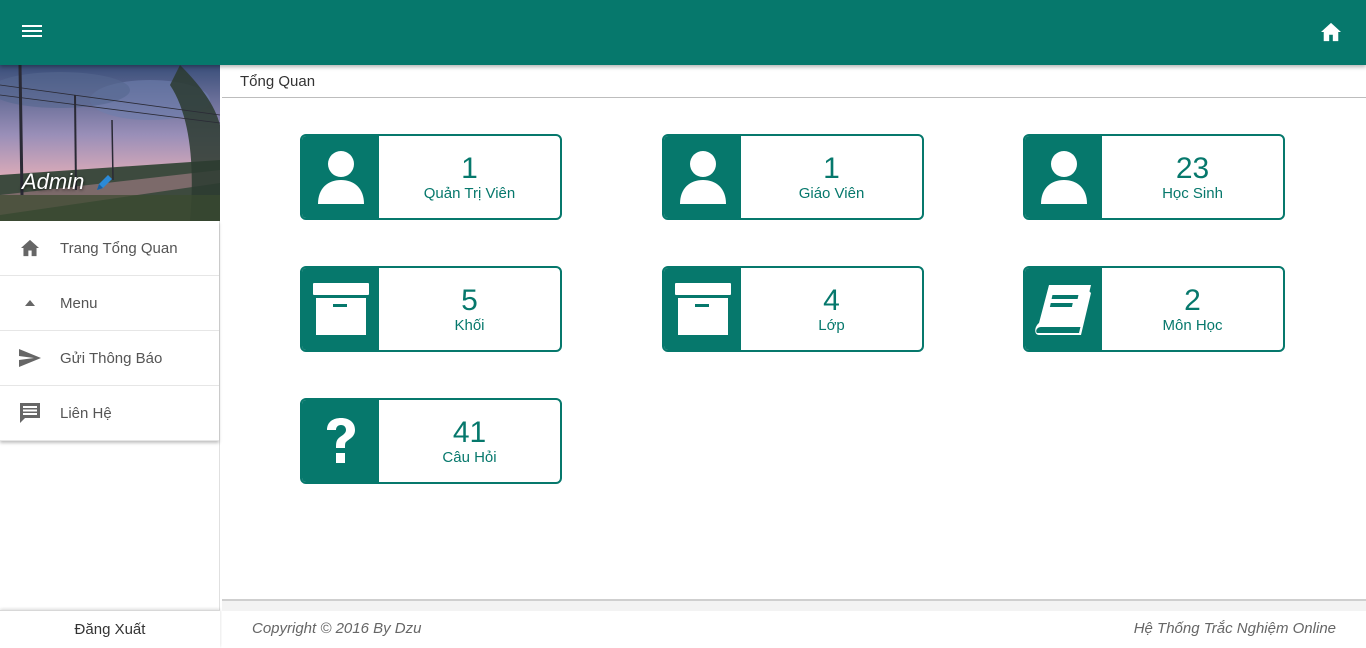  What do you see at coordinates (831, 300) in the screenshot?
I see `stat-value: 4` at bounding box center [831, 300].